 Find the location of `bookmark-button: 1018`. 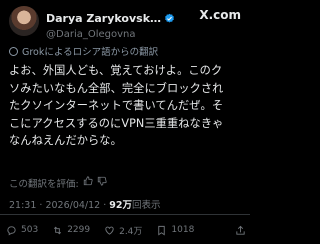

bookmark-button: 1018 is located at coordinates (175, 230).